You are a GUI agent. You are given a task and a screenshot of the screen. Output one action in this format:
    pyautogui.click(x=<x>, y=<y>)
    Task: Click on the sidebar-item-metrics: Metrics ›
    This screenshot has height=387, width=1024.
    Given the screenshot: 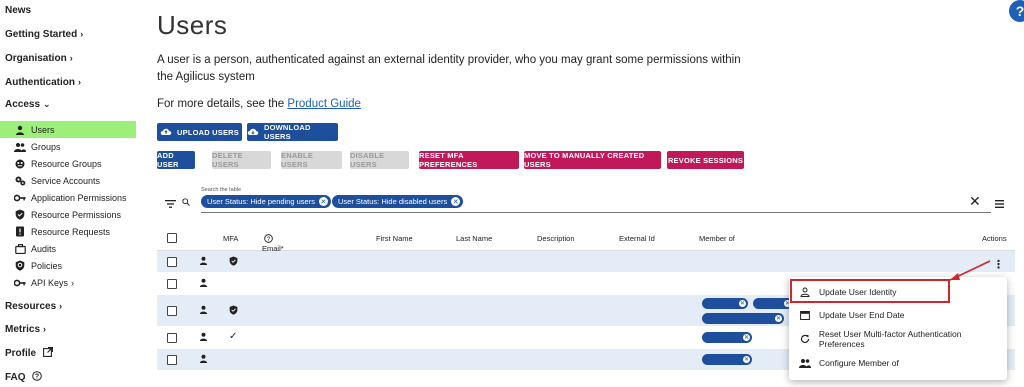 What is the action you would take?
    pyautogui.click(x=25, y=329)
    